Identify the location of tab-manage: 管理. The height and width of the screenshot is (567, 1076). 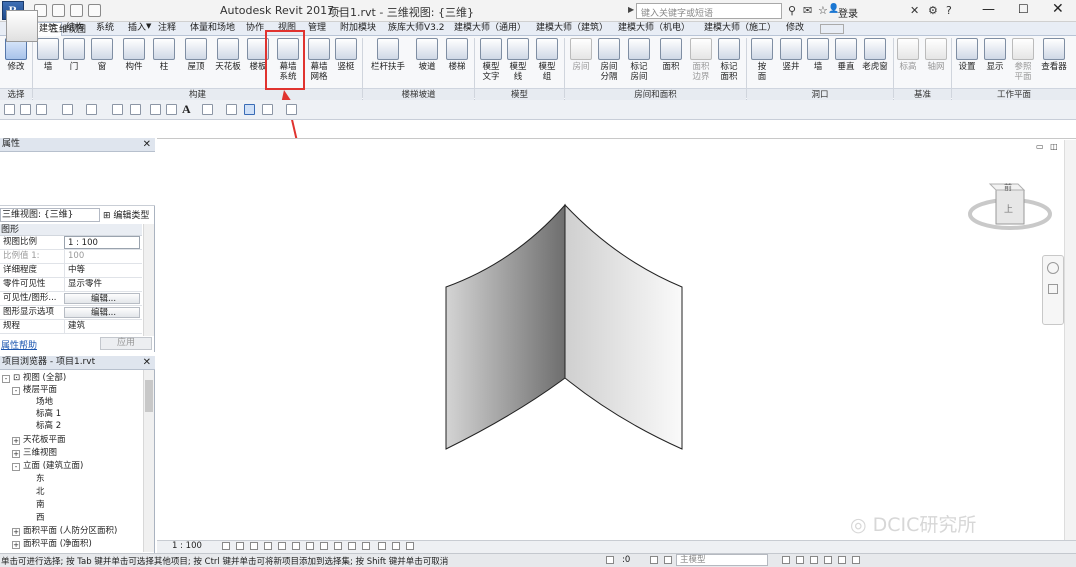
(317, 29).